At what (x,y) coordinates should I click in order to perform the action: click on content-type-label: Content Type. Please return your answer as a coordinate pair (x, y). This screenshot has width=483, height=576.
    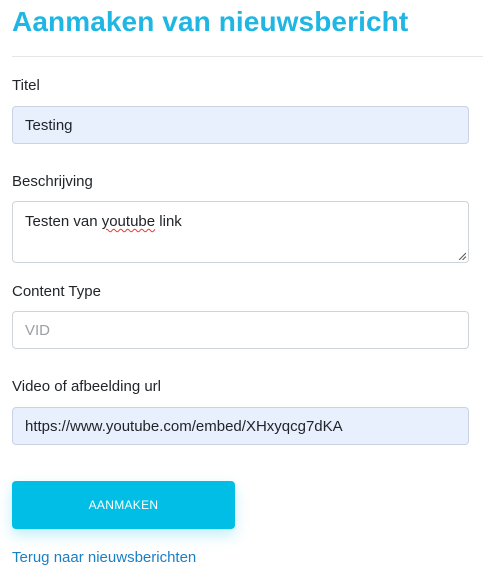
    Looking at the image, I should click on (56, 291).